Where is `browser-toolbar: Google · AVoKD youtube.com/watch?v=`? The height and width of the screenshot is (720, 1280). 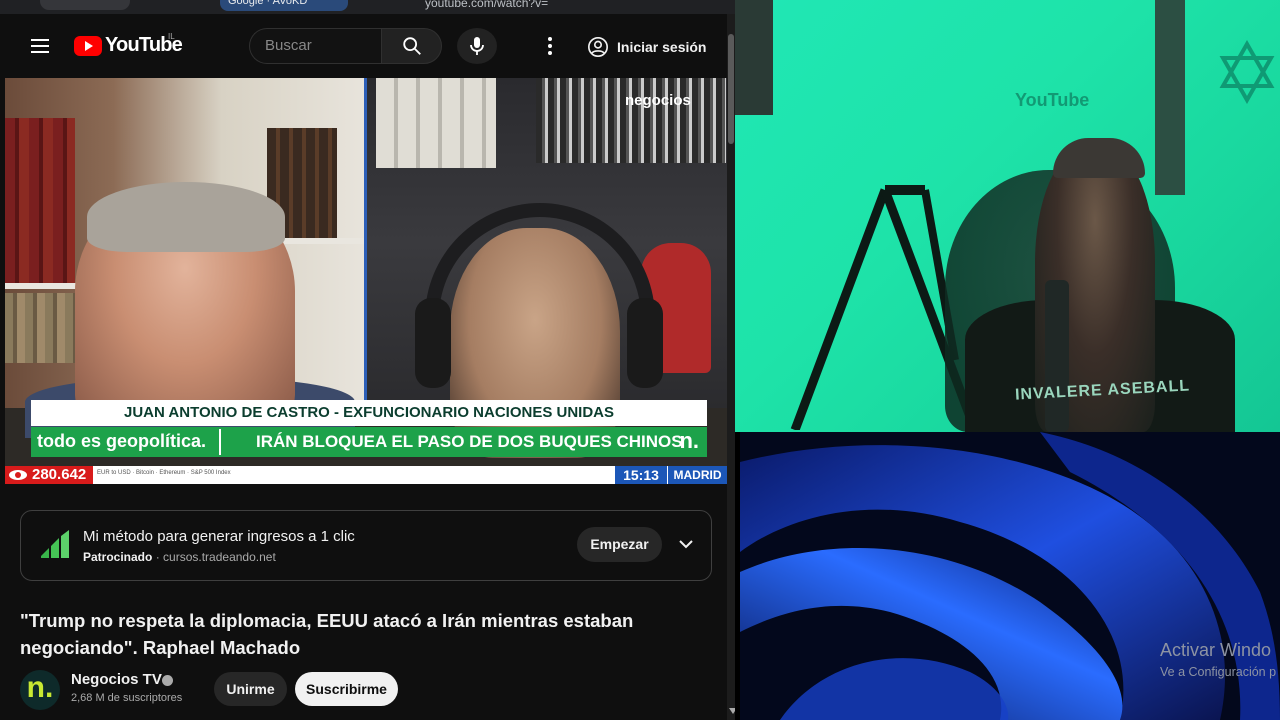
browser-toolbar: Google · AVoKD youtube.com/watch?v= is located at coordinates (367, 7).